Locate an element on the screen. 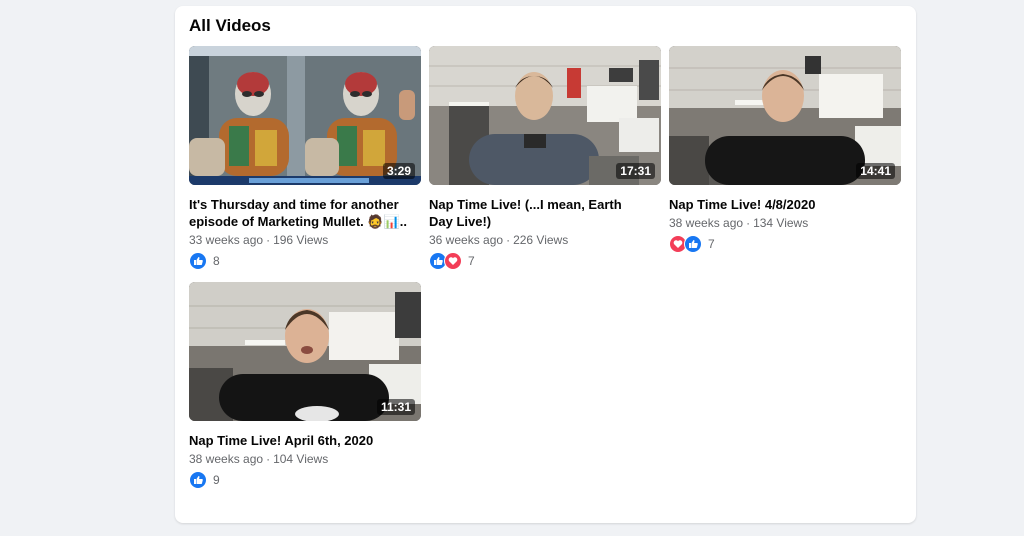 This screenshot has width=1024, height=536. video-meta: 38 weeks ago · 104 Views is located at coordinates (305, 459).